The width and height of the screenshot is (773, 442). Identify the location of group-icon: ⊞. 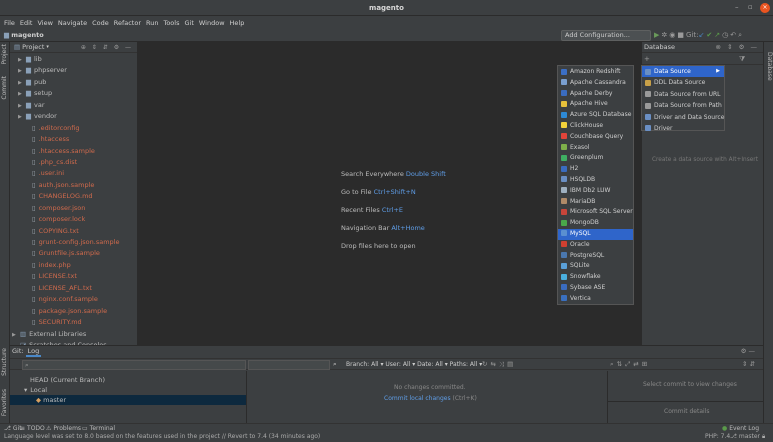
(646, 364).